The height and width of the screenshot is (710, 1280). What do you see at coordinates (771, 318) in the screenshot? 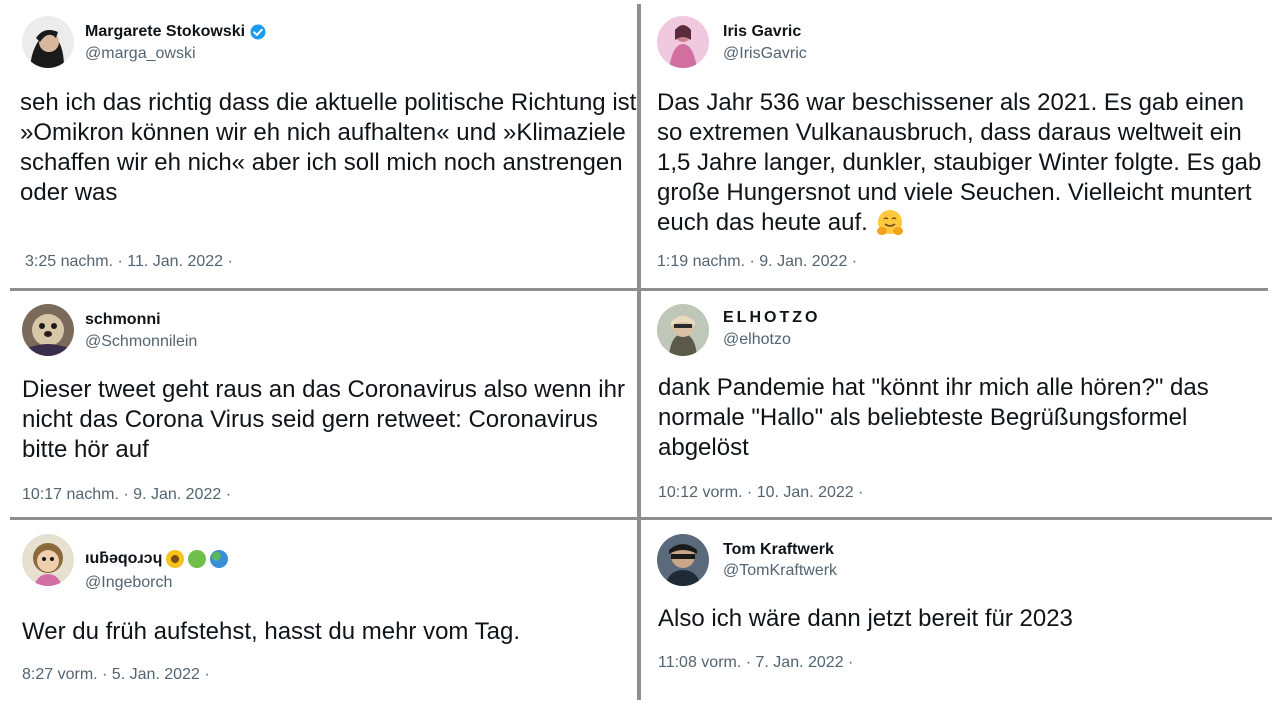
I see `display-name: ELHOTZO` at bounding box center [771, 318].